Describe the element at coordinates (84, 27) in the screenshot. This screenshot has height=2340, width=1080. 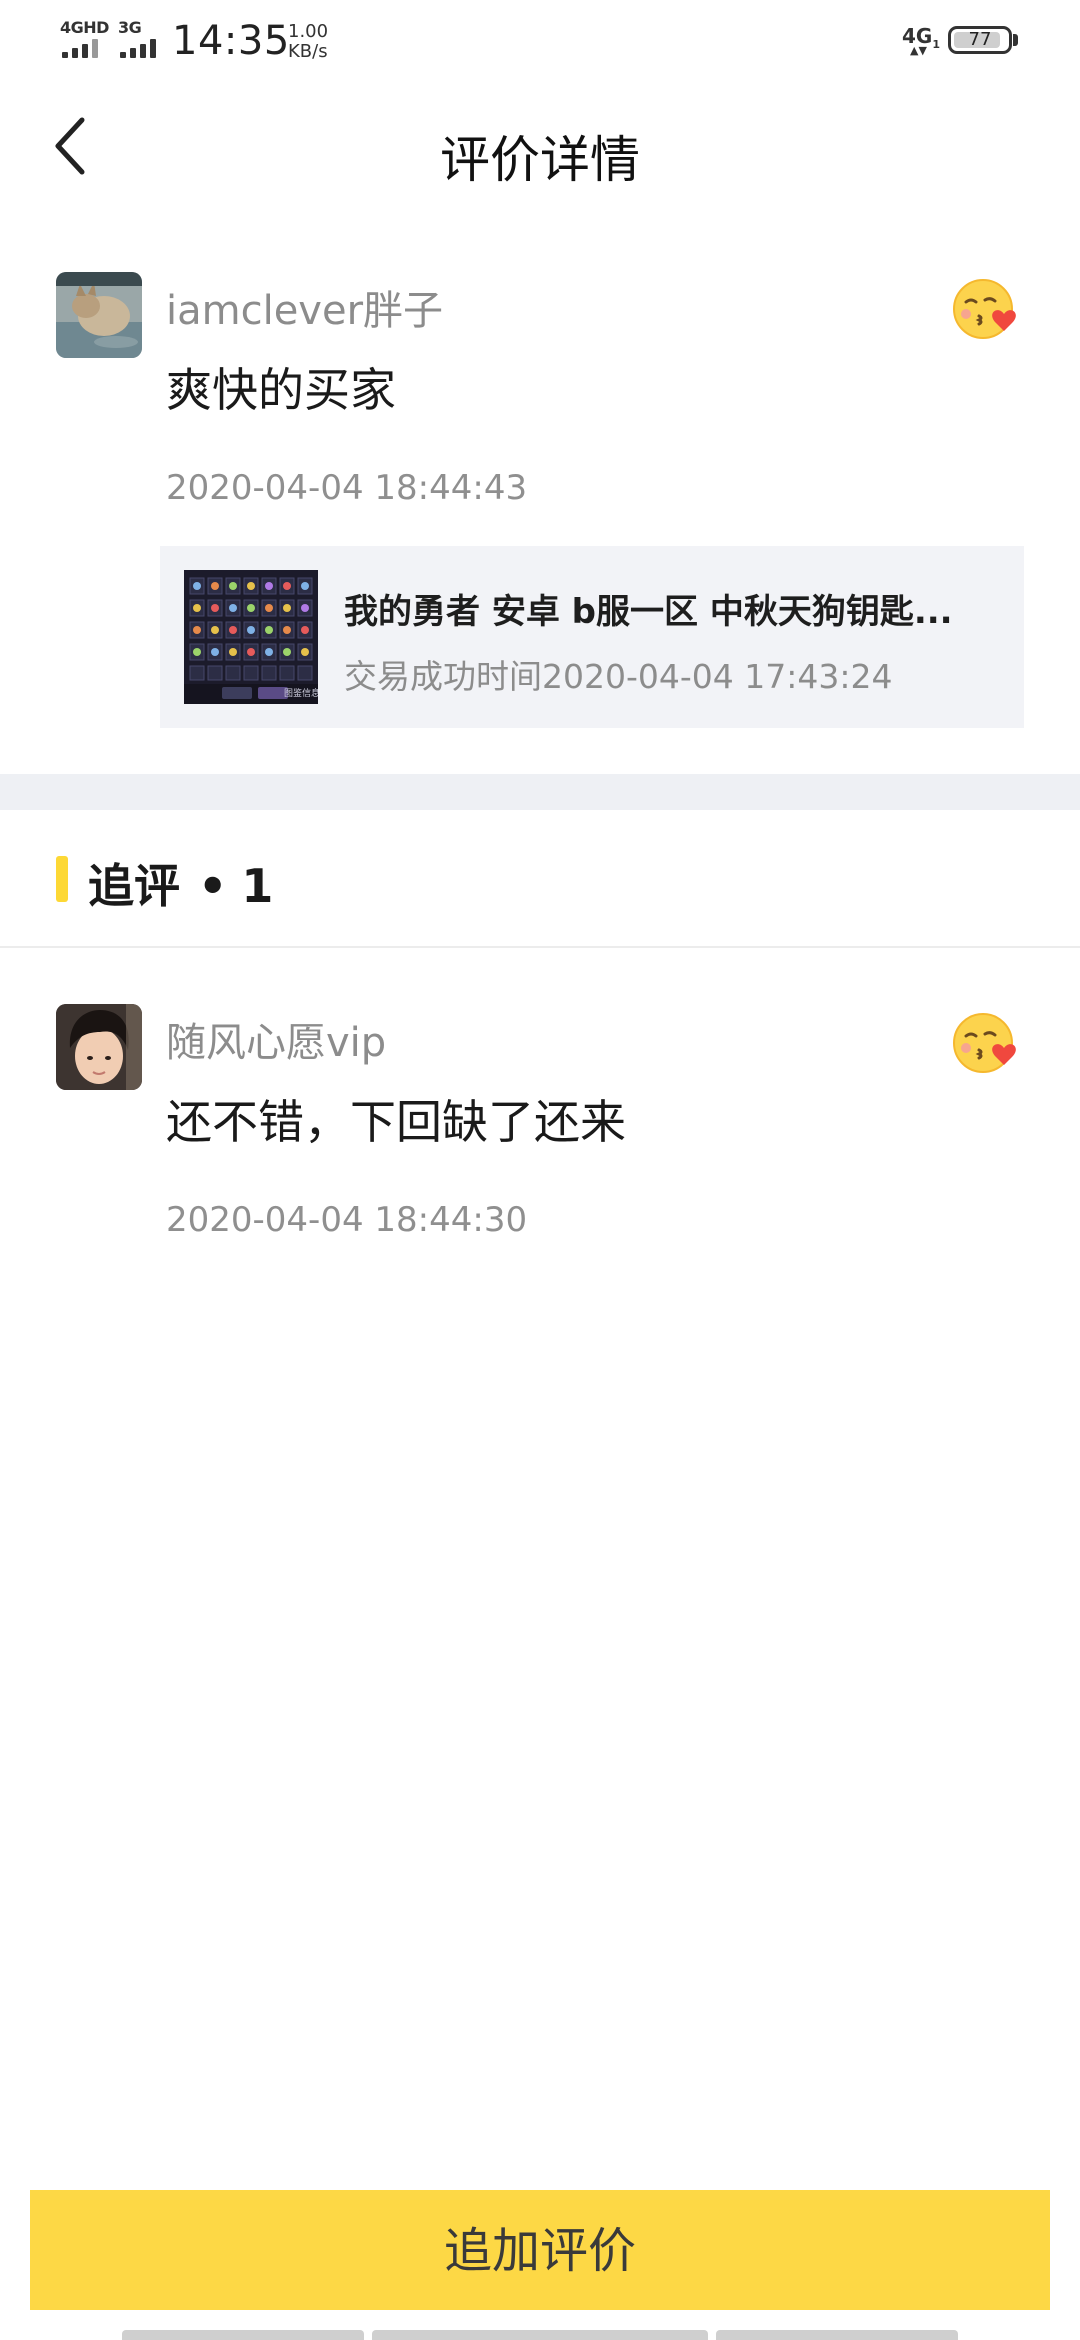
I see `signal-label-4ghd: 4GHD` at that location.